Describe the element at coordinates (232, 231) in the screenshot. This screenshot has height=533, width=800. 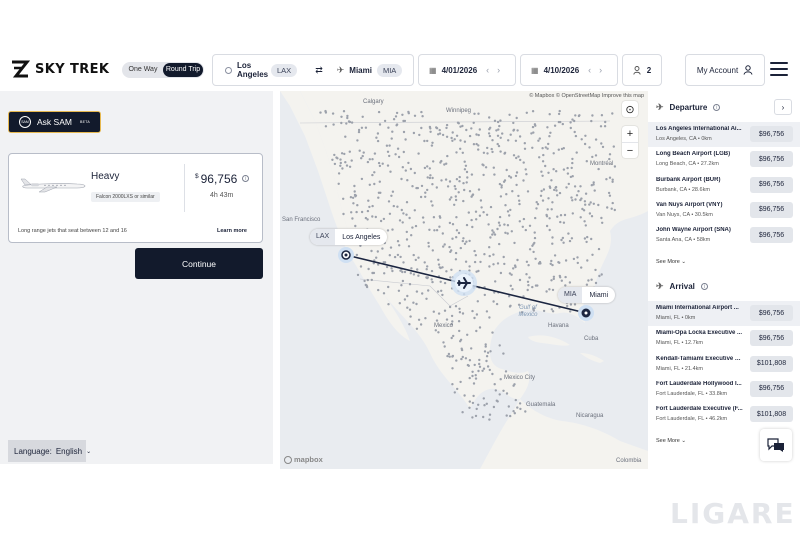
I see `learn-more-link: Learn more` at that location.